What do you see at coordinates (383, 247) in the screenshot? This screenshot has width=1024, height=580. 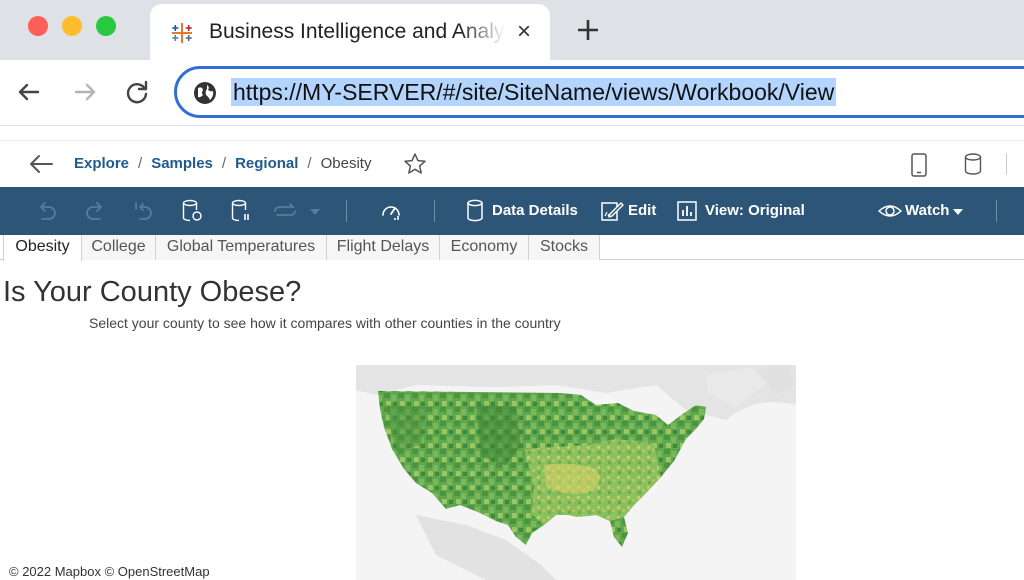 I see `tab-flight-delays: Flight Delays` at bounding box center [383, 247].